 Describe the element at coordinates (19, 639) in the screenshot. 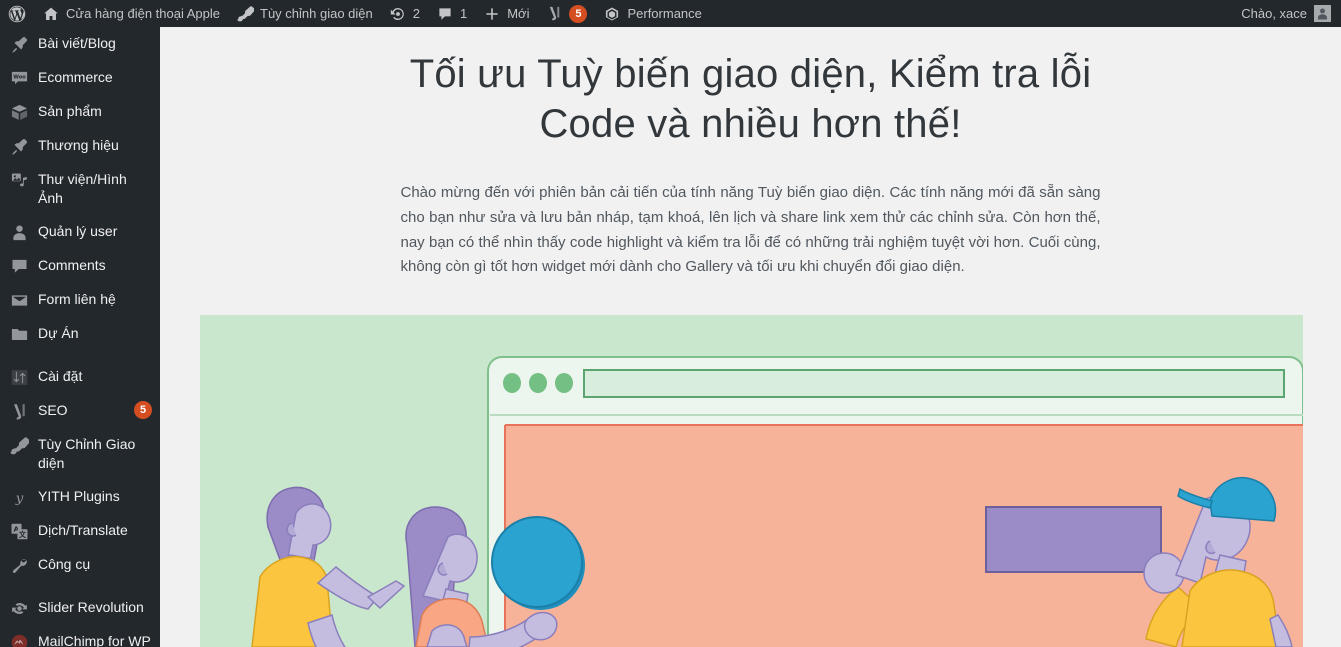

I see `mailchimp-icon` at that location.